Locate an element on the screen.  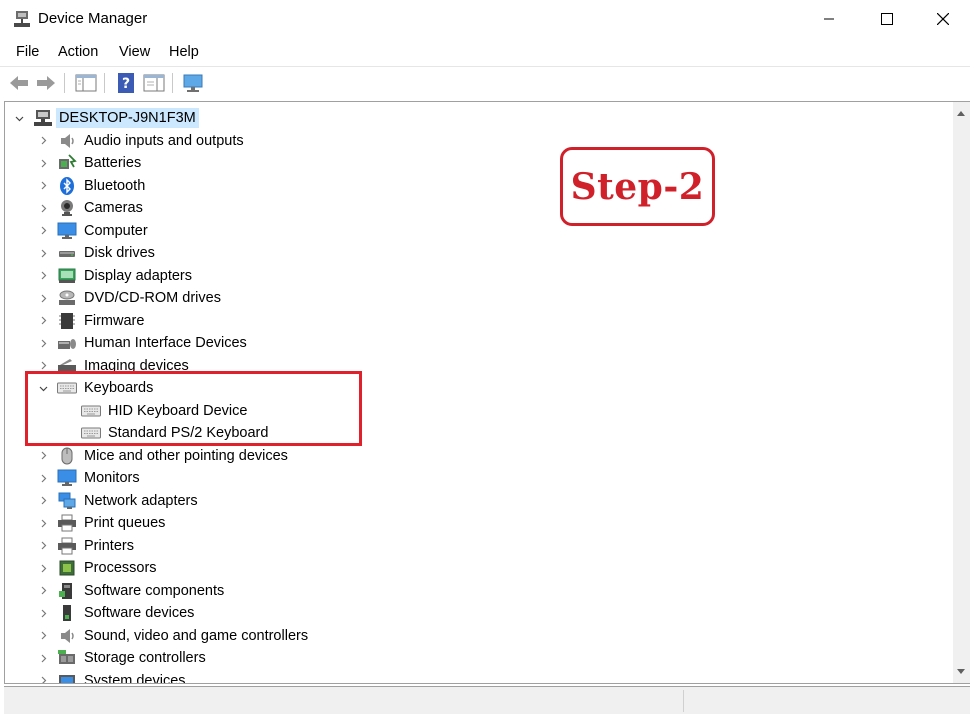
tree-item-mice-and-other-pointing-devices: Mice and other pointing devices is located at coordinates (475, 456).